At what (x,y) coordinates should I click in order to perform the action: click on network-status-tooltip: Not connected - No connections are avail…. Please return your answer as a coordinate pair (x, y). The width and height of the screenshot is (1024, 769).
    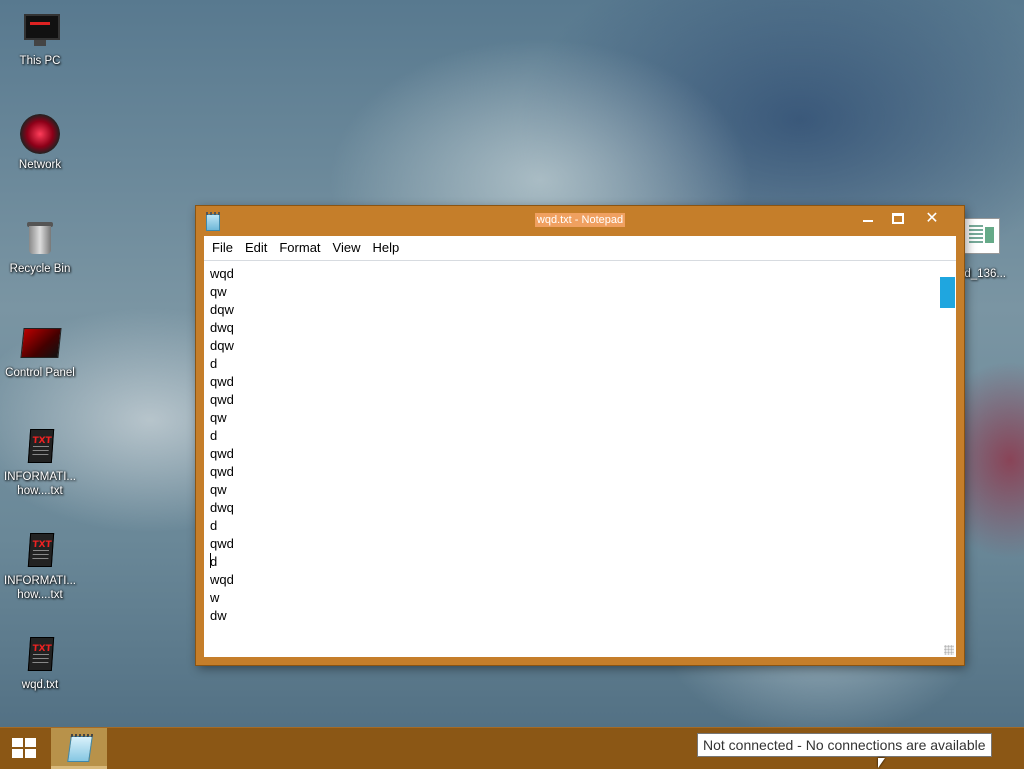
    Looking at the image, I should click on (844, 745).